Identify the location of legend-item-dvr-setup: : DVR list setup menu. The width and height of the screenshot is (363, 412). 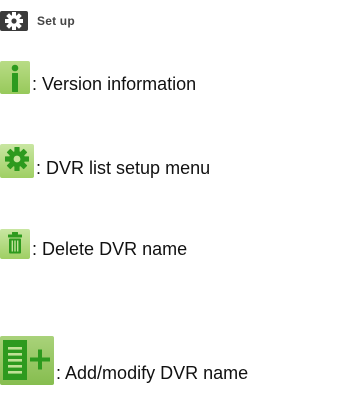
(105, 161).